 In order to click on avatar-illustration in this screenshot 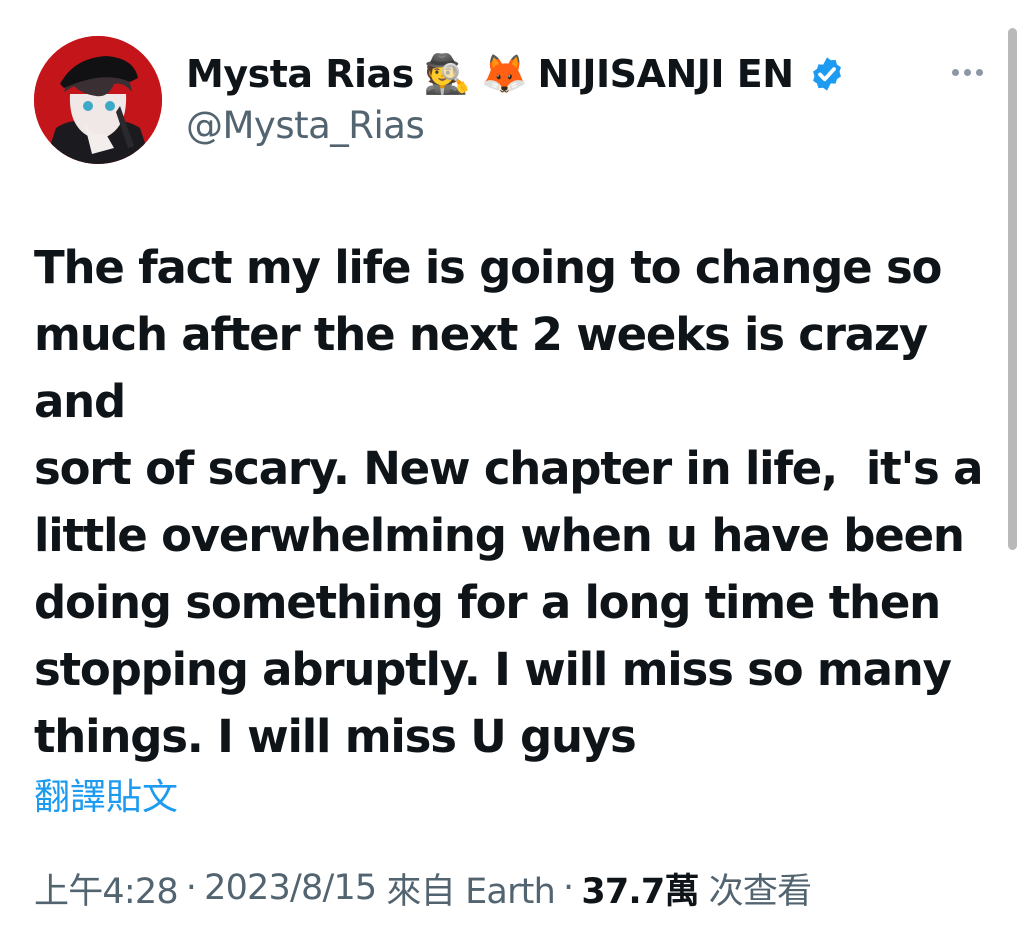, I will do `click(98, 100)`.